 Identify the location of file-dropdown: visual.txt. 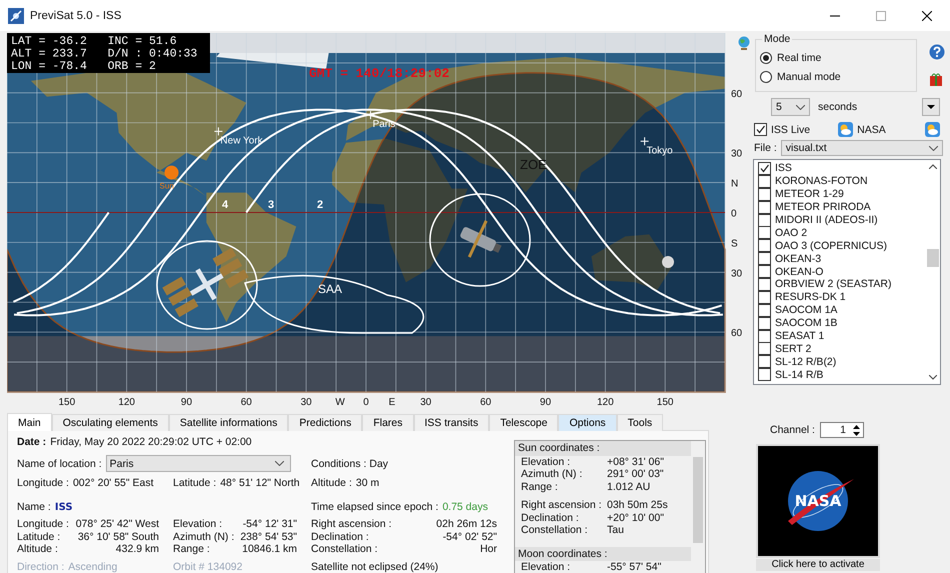
(861, 148).